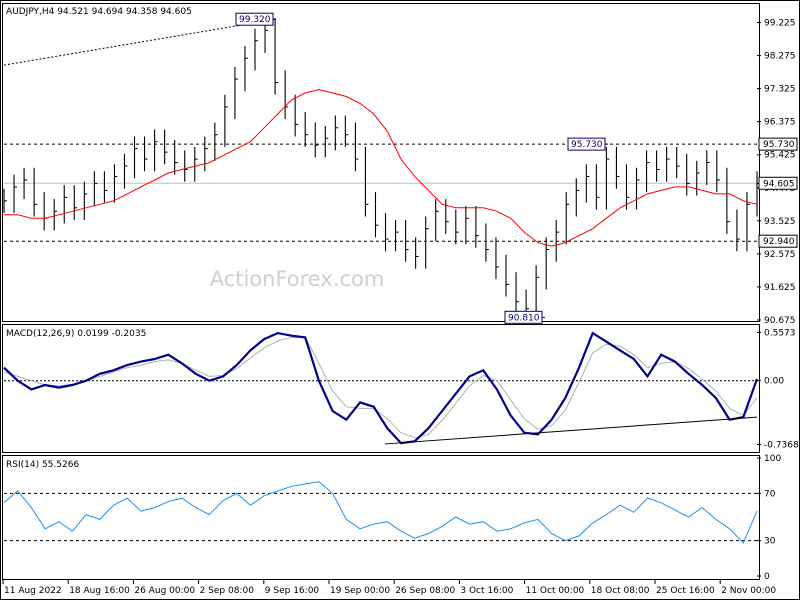 This screenshot has height=604, width=800. I want to click on rsi-y-tick-label: 0, so click(767, 577).